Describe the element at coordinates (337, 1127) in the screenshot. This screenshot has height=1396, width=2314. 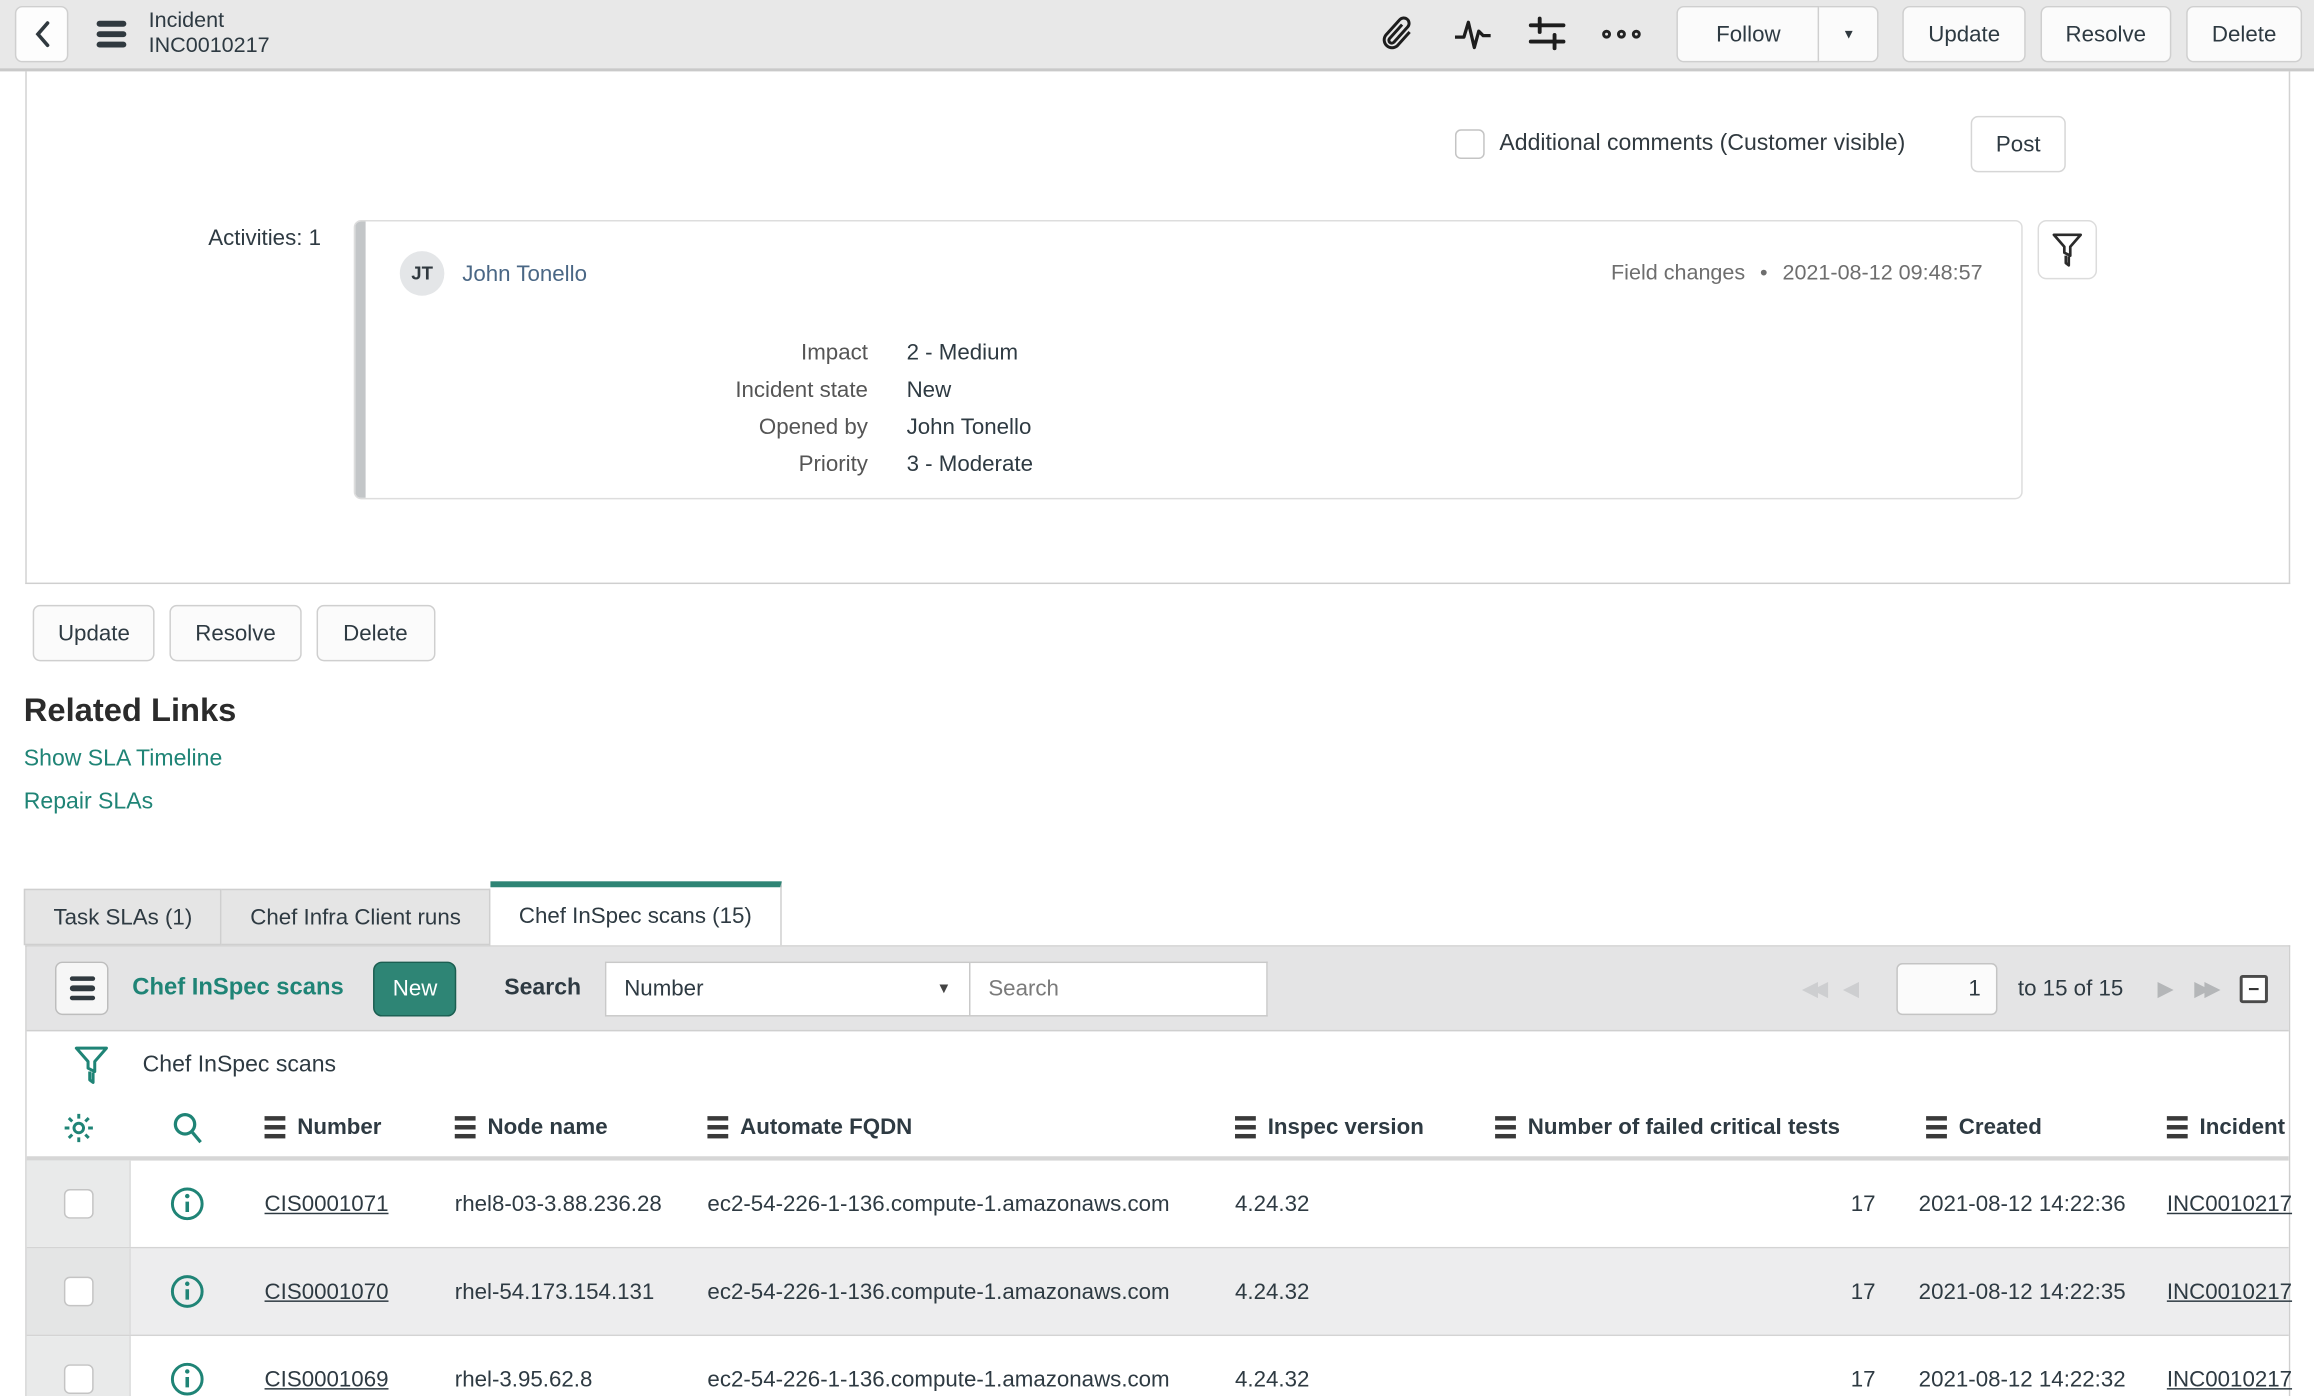
I see `column-header-number: Number` at that location.